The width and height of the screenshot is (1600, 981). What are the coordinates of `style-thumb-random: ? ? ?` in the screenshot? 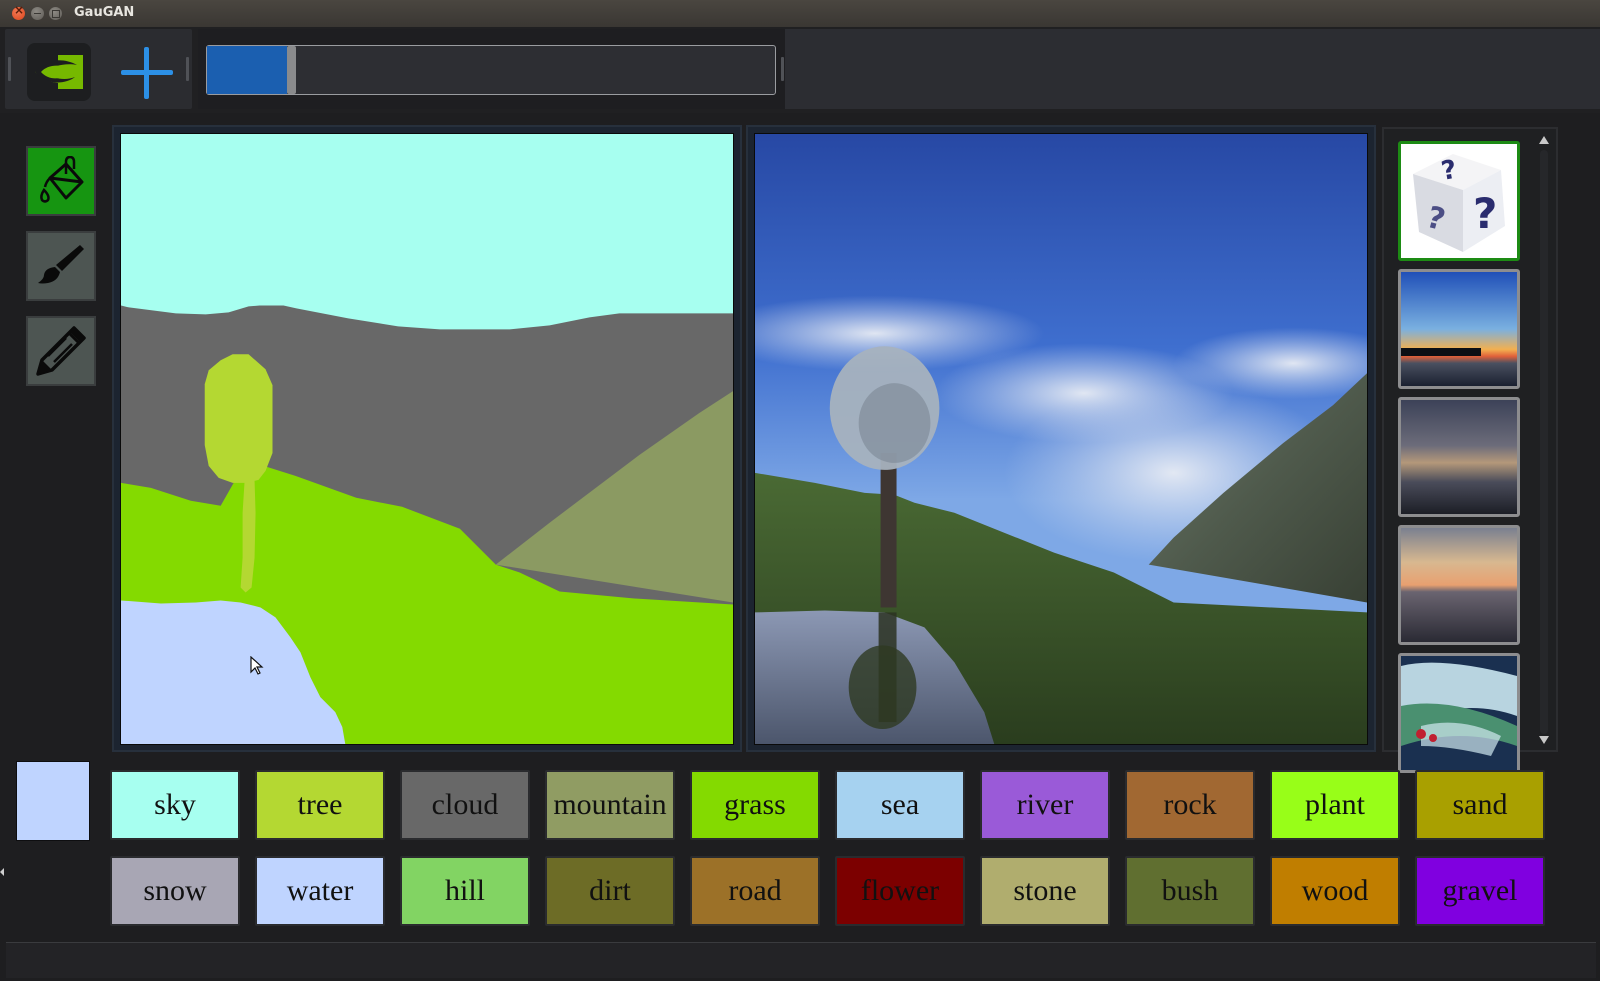 It's located at (1459, 201).